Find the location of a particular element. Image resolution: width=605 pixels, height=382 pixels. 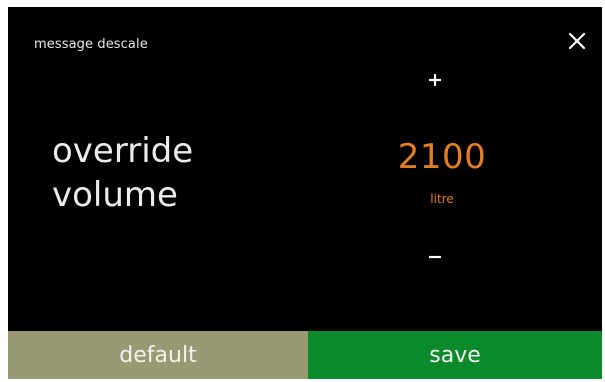

minus-icon is located at coordinates (435, 257).